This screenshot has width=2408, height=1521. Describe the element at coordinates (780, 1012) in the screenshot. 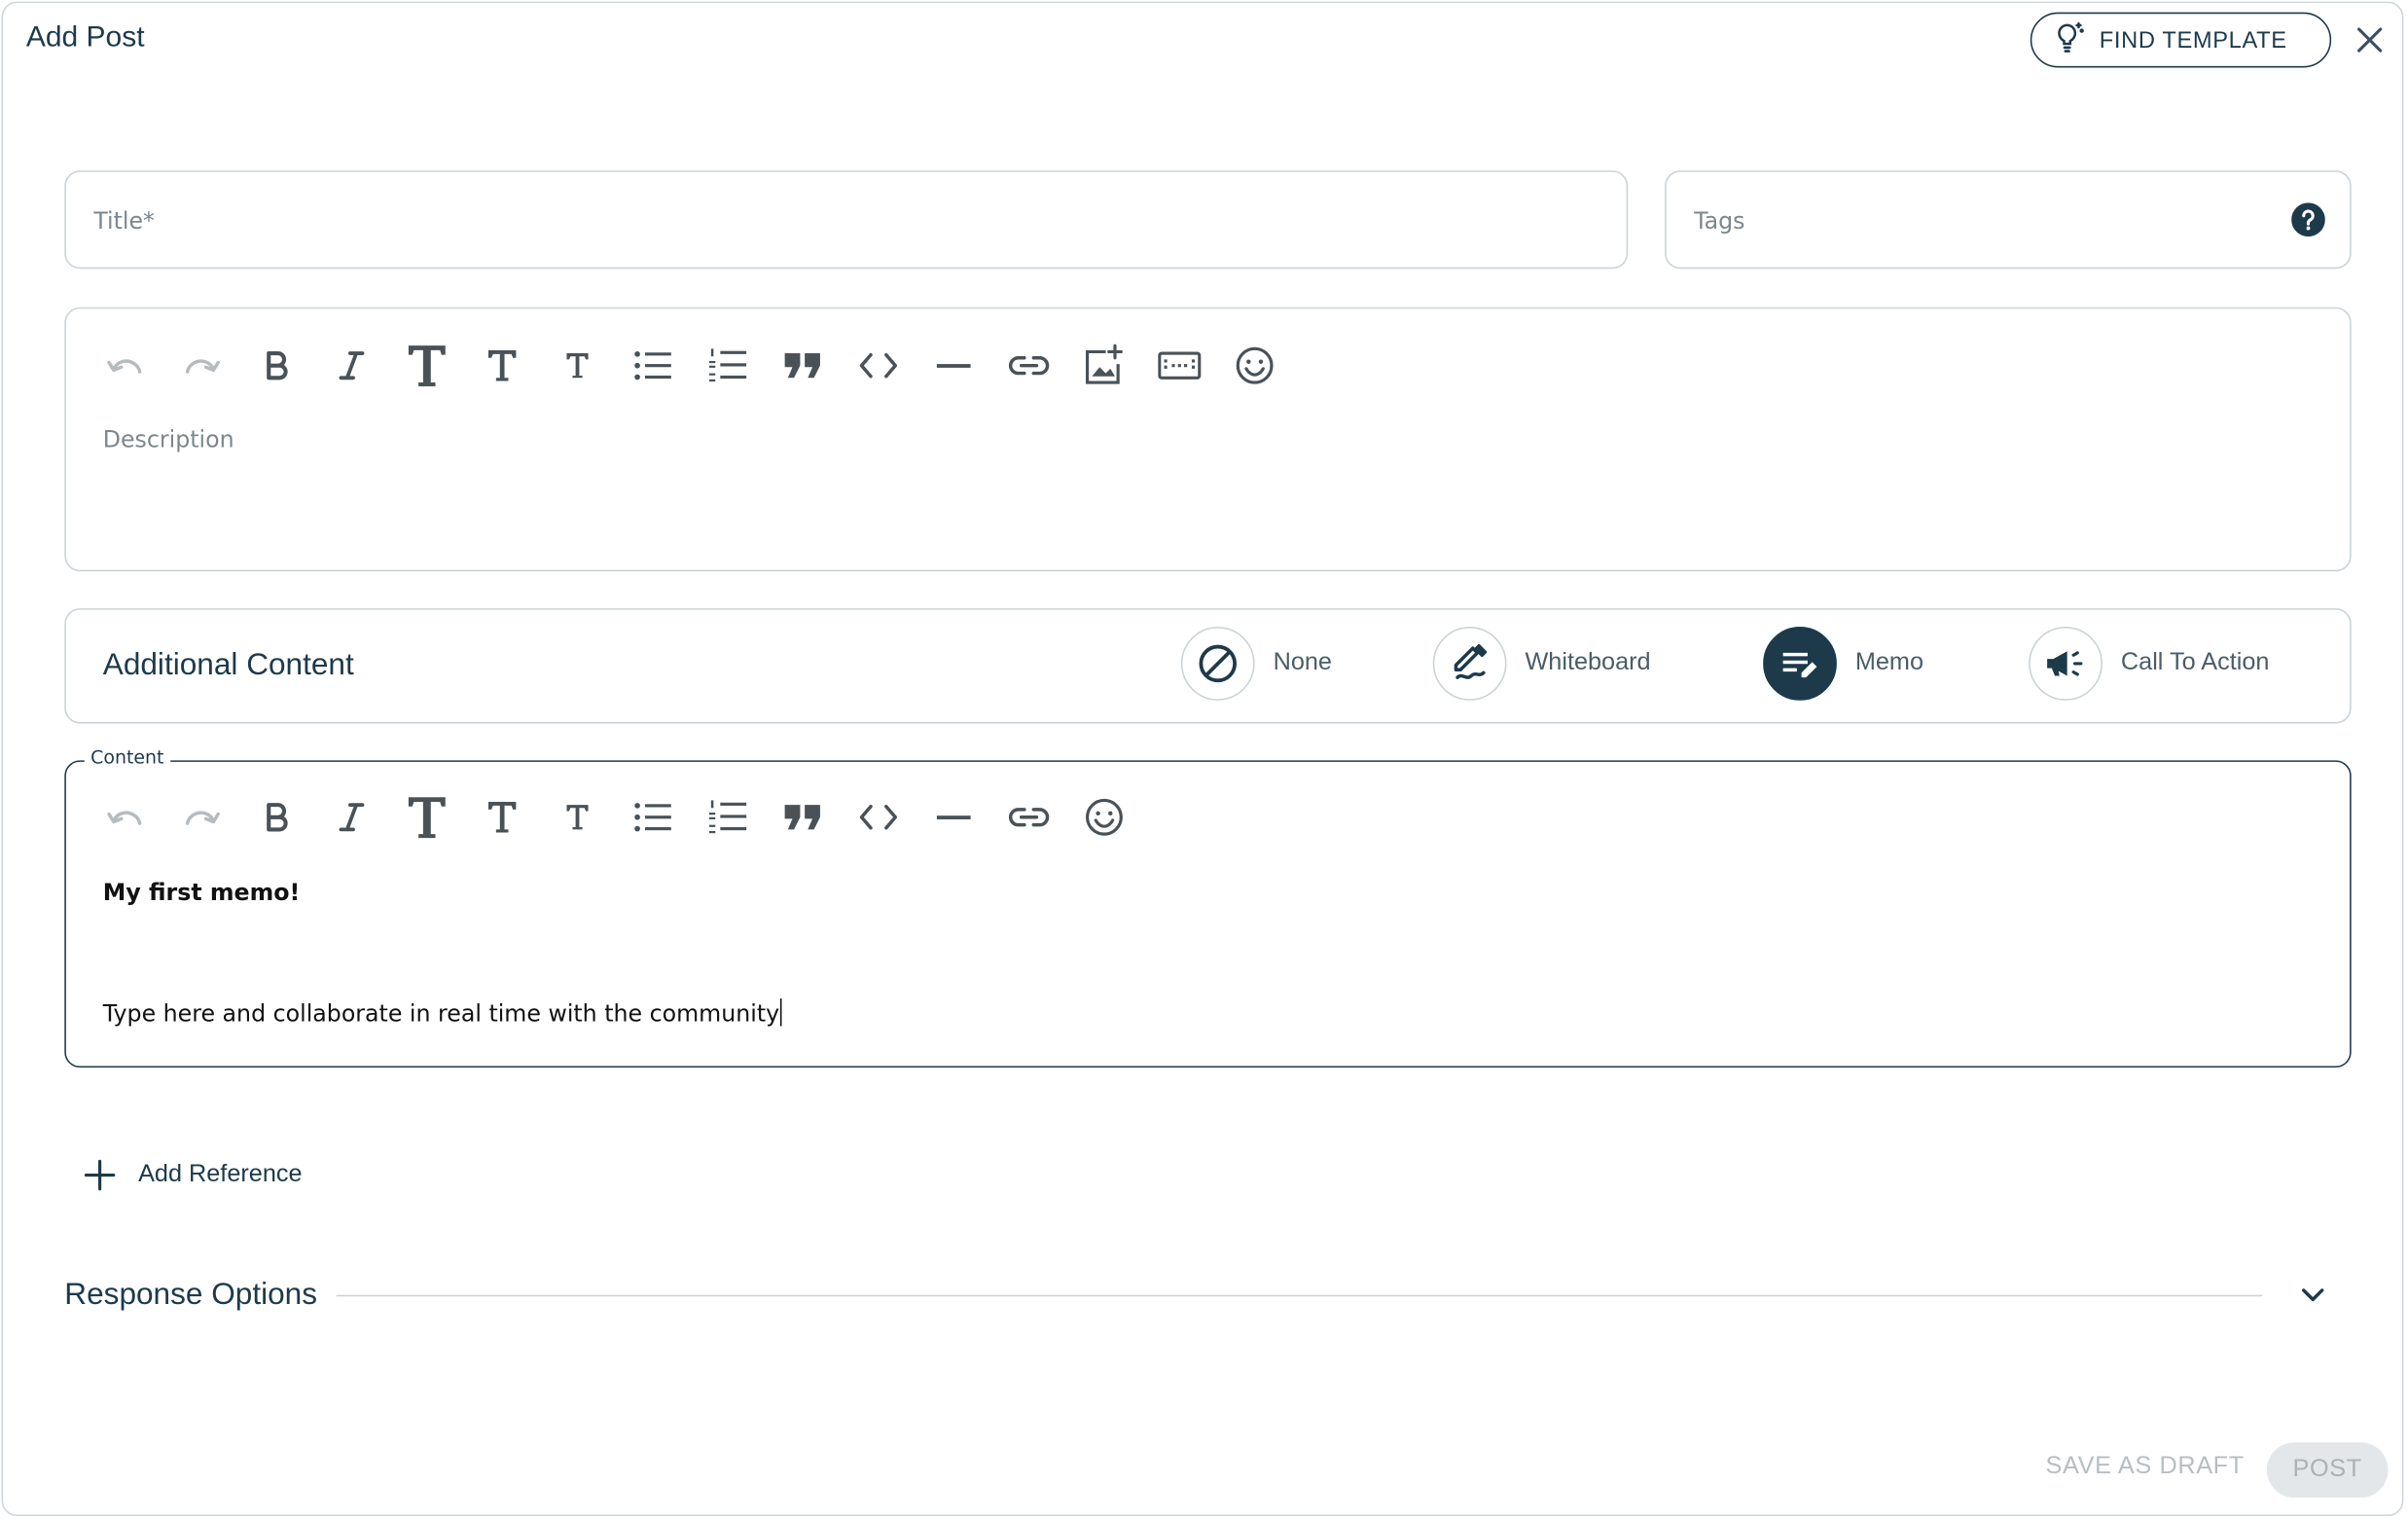

I see `text-caret` at that location.